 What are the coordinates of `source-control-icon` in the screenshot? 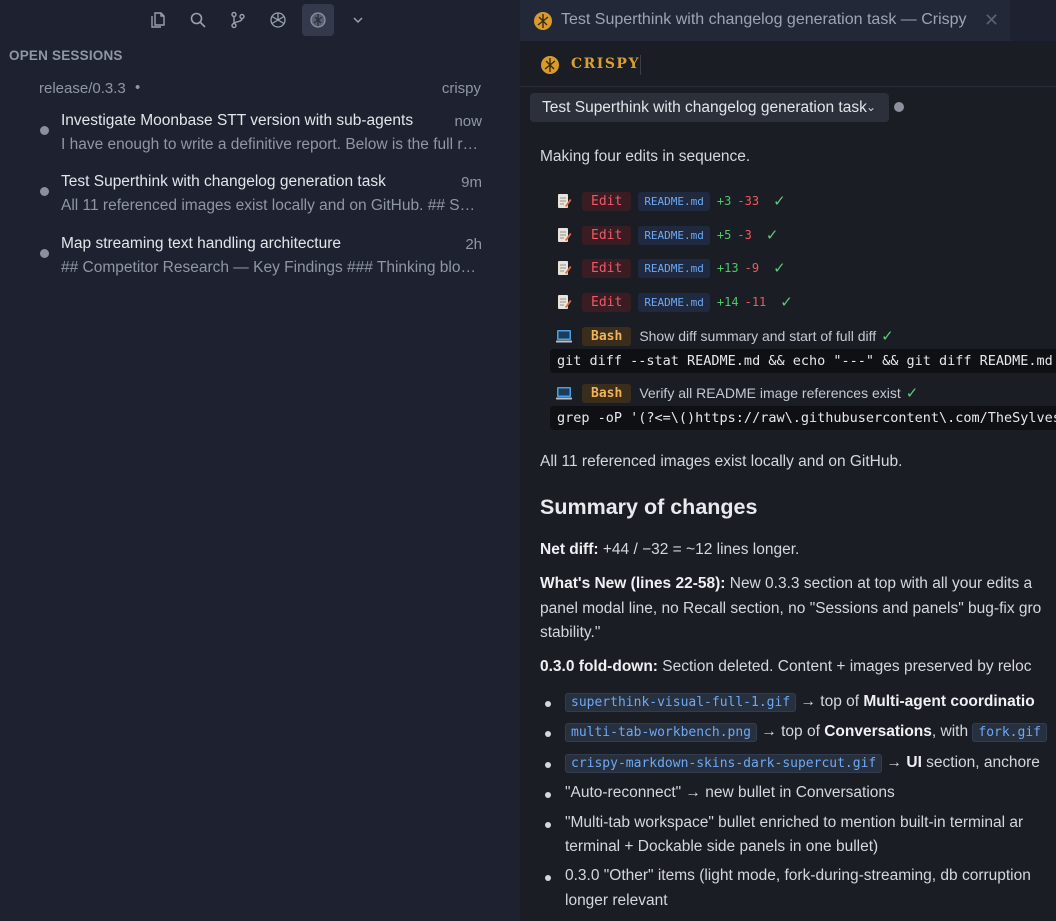 It's located at (238, 20).